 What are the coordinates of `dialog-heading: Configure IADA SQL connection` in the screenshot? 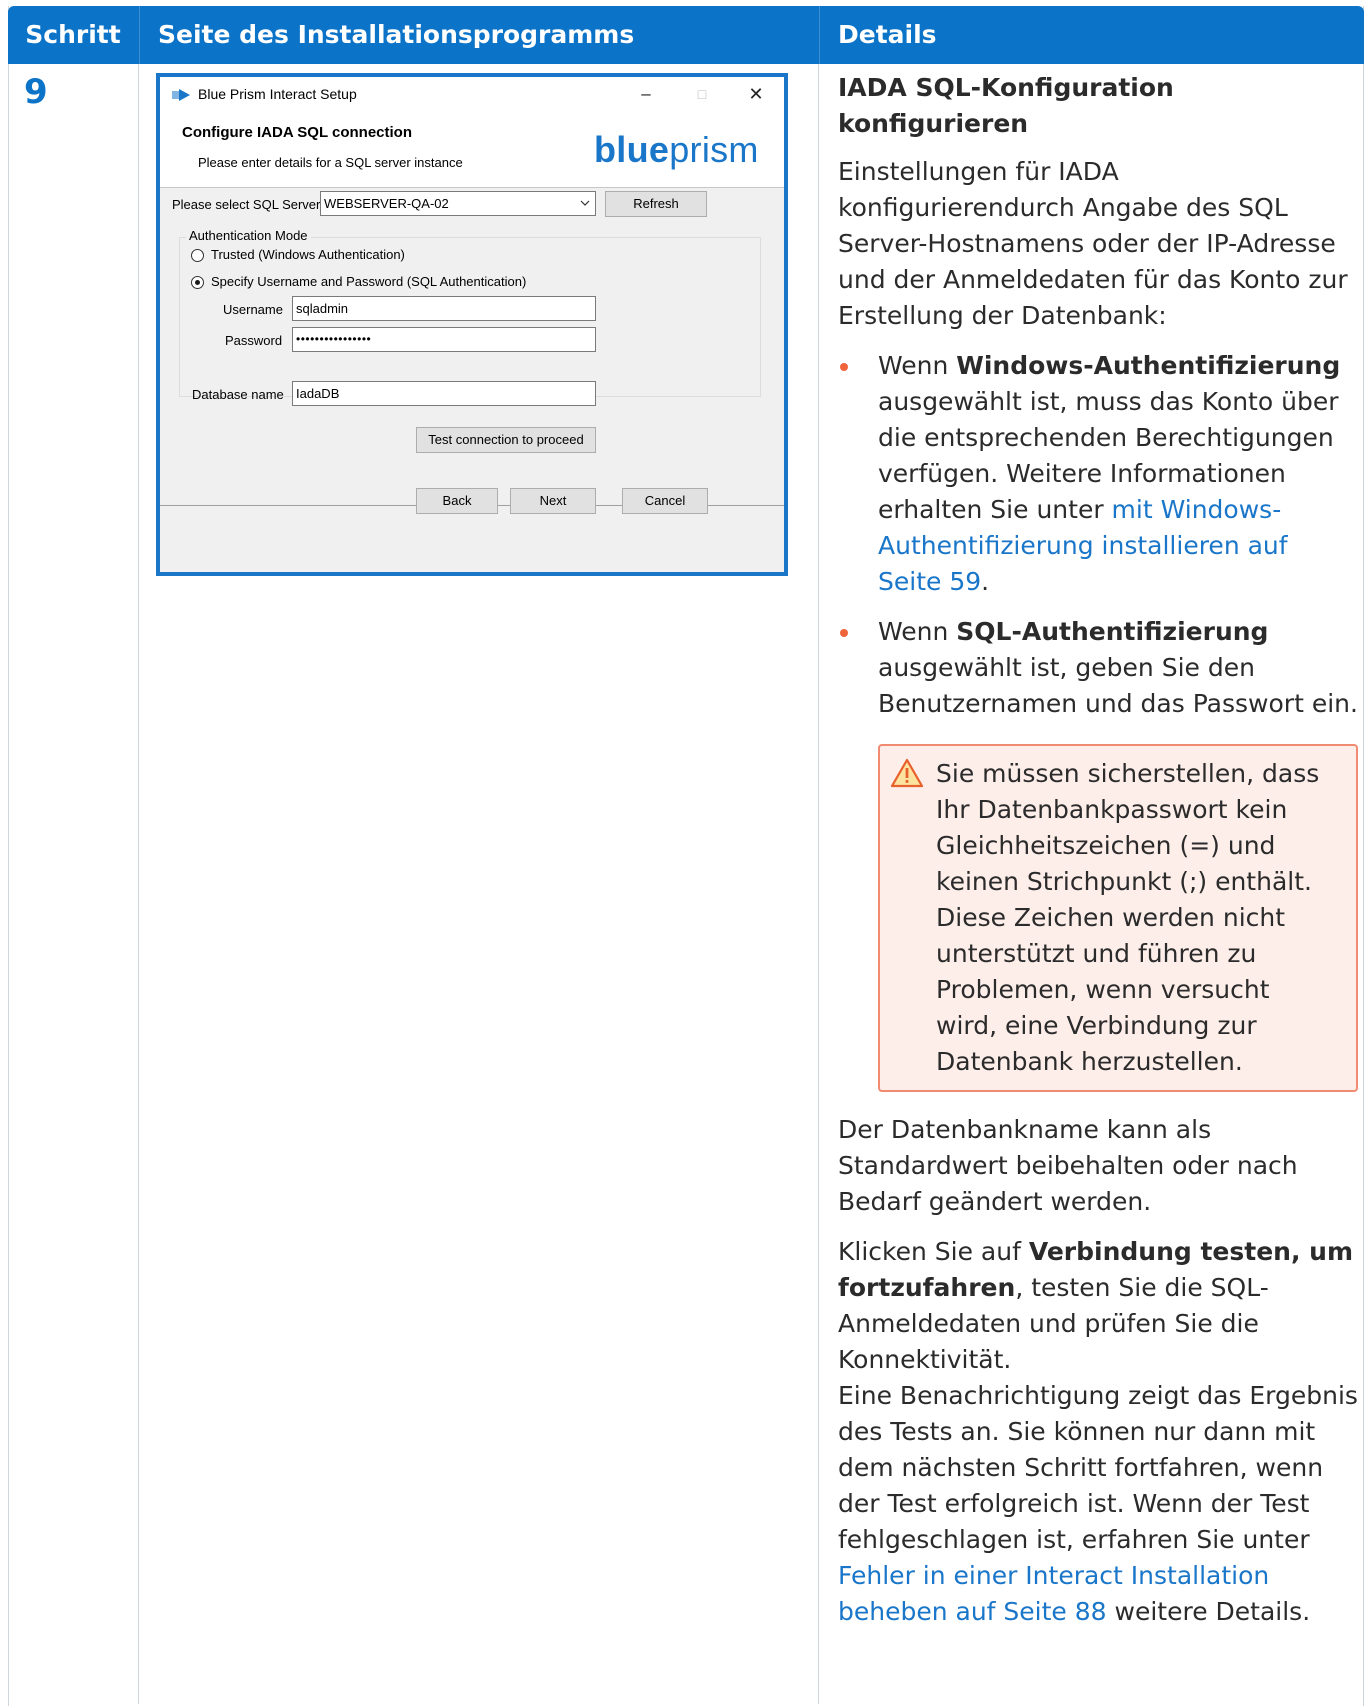 It's located at (297, 132).